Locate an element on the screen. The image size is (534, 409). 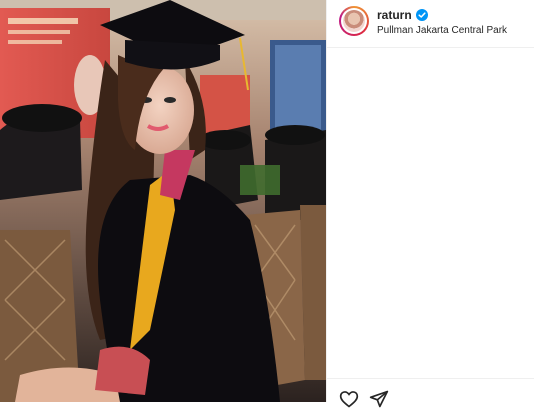
avatar-image is located at coordinates (354, 21).